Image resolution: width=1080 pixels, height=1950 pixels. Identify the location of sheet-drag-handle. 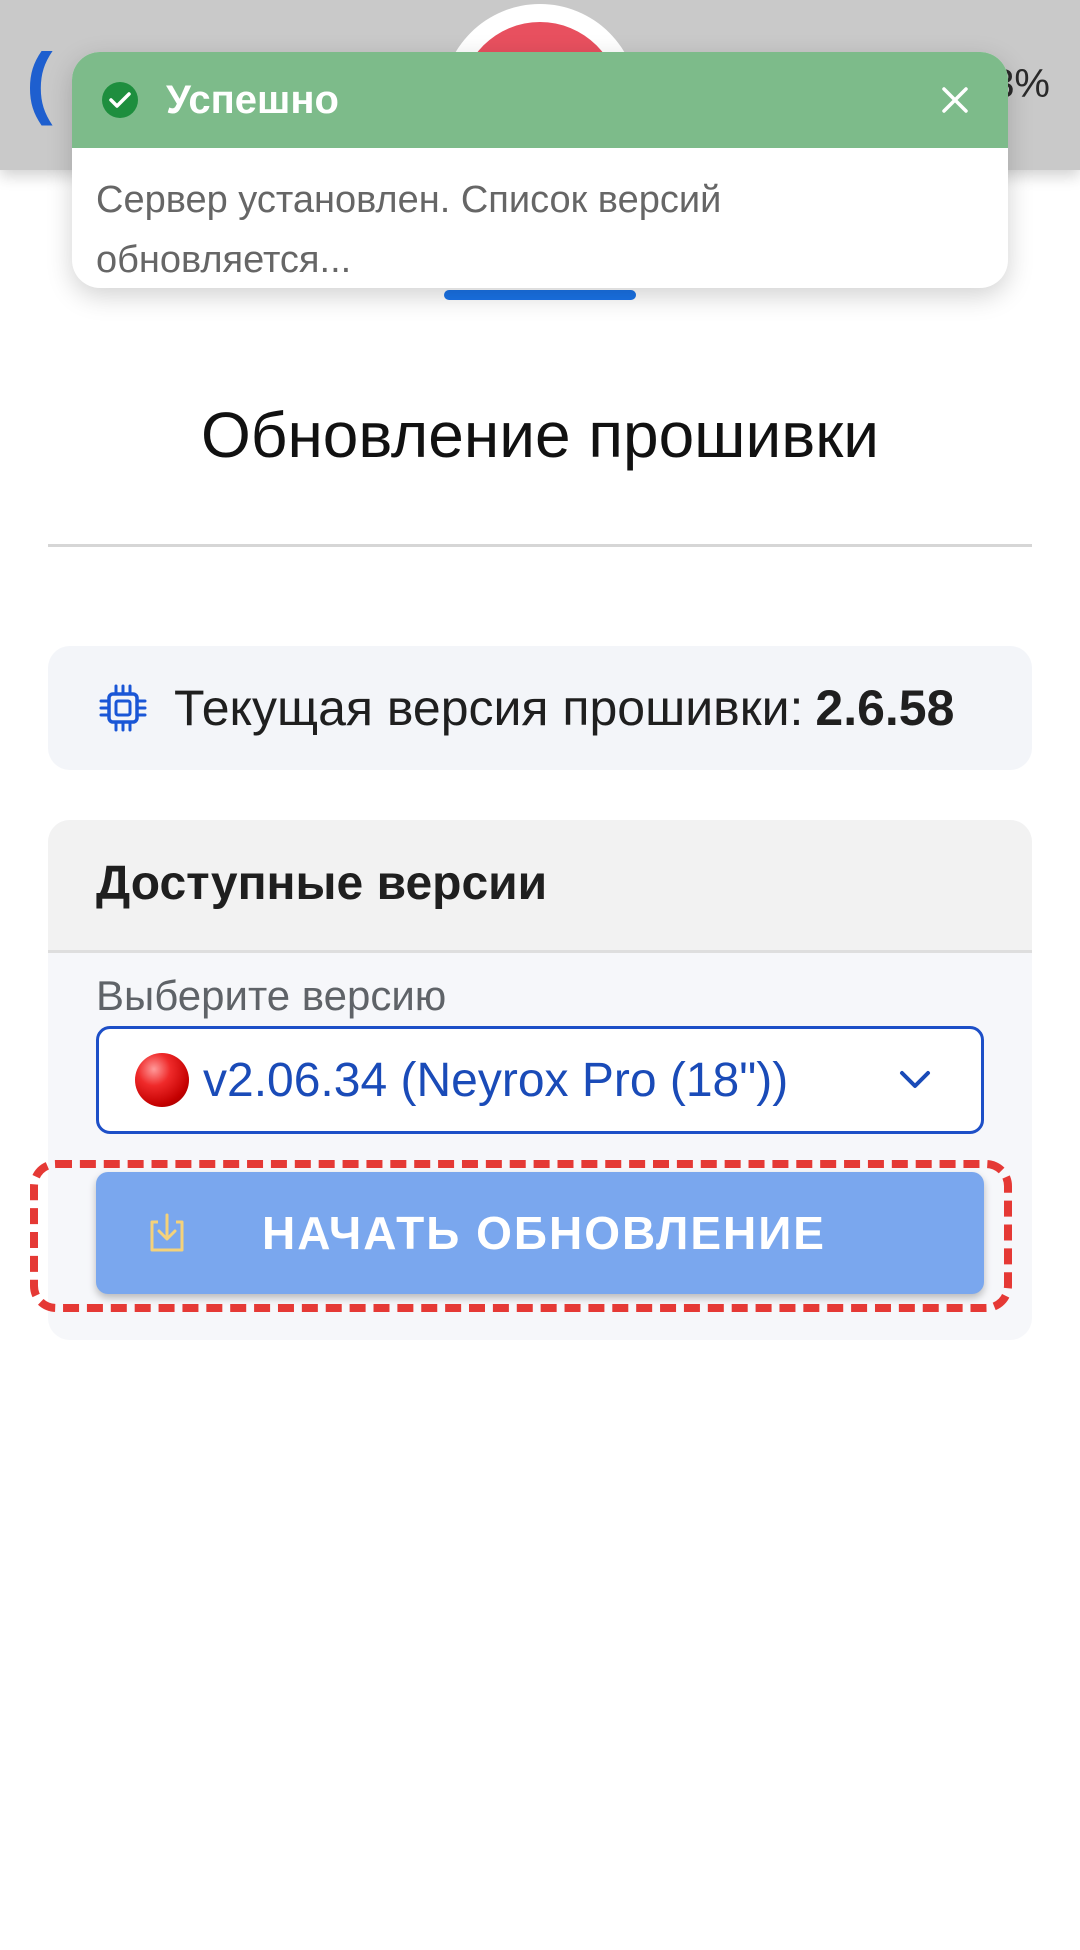
(540, 295).